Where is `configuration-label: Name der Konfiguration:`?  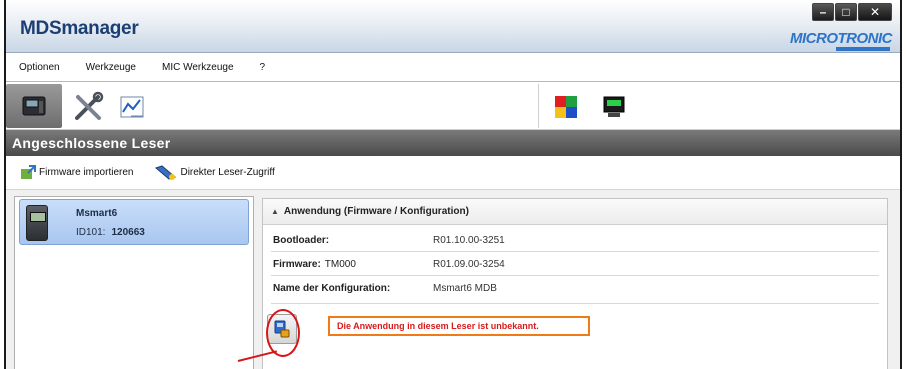 configuration-label: Name der Konfiguration: is located at coordinates (332, 288).